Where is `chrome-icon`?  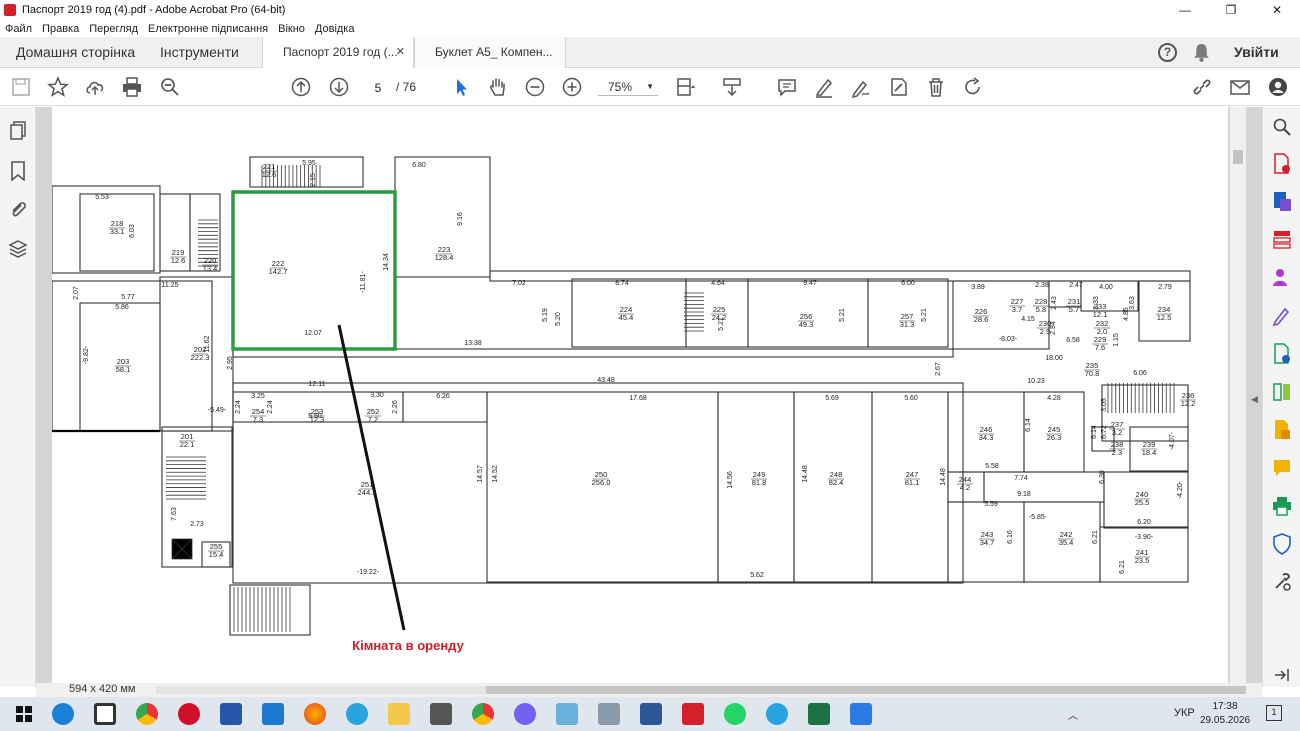 chrome-icon is located at coordinates (147, 714).